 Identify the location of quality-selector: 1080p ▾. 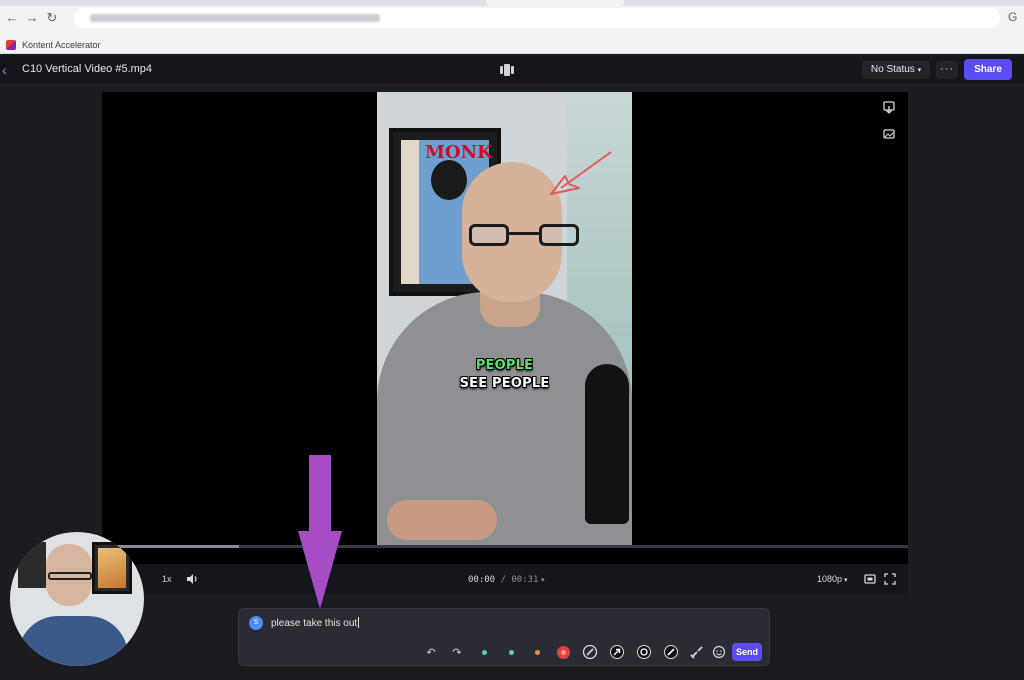
(832, 580).